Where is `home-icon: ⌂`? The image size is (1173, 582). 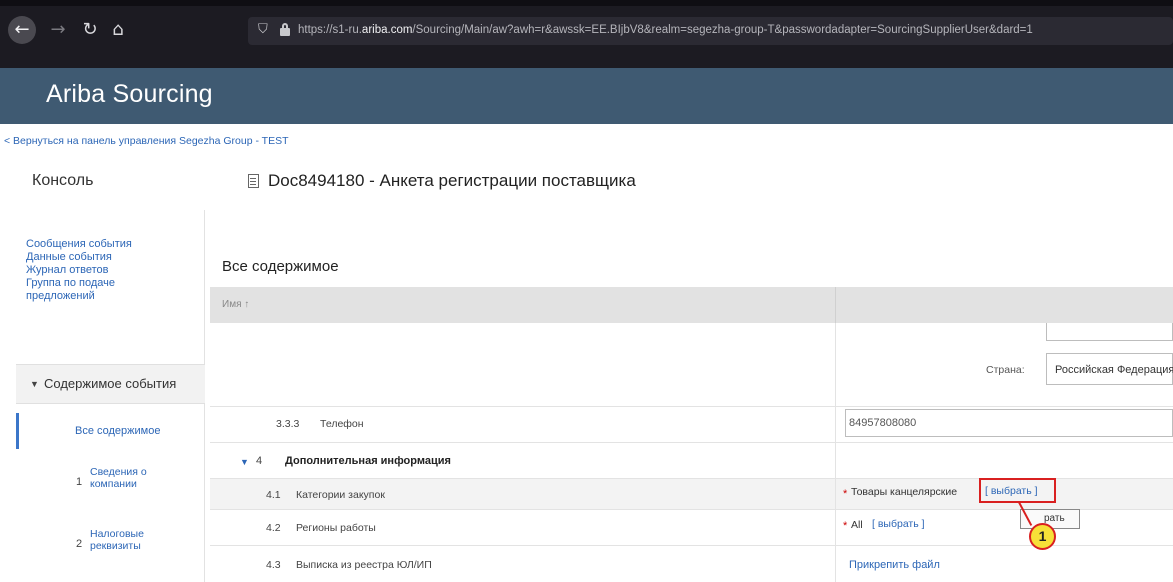
home-icon: ⌂ is located at coordinates (118, 30).